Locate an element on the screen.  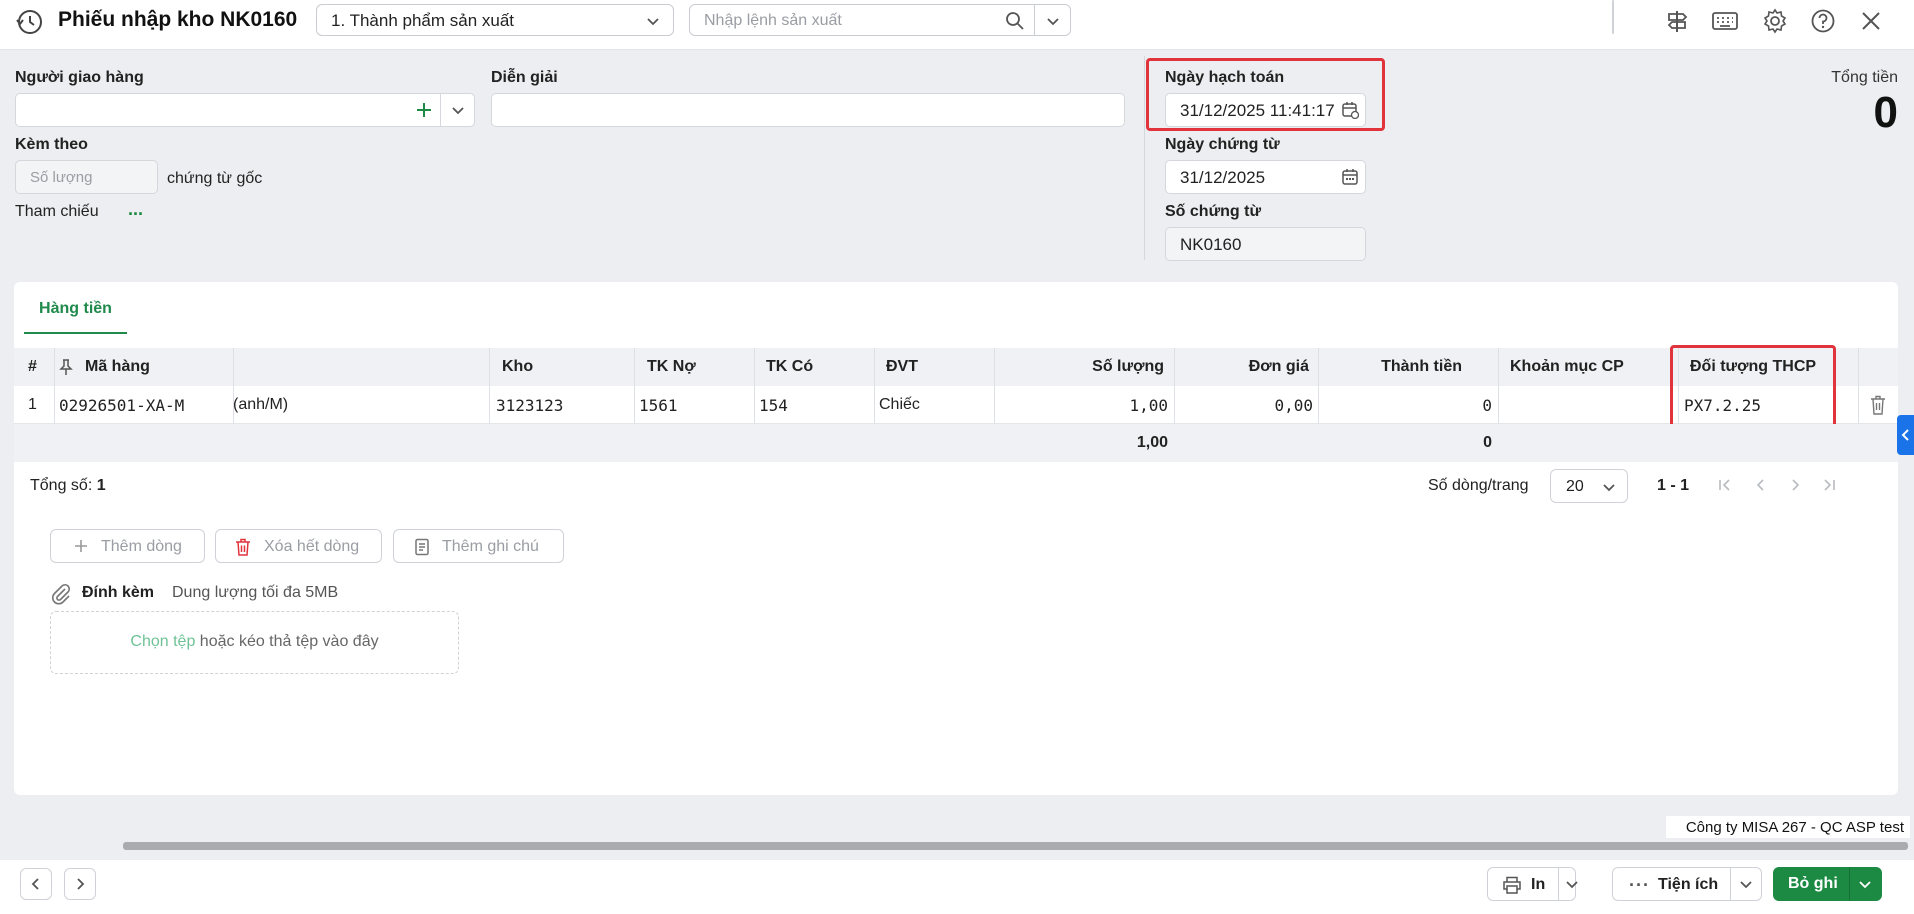
cell-thanh-tien: 0 is located at coordinates (1410, 405).